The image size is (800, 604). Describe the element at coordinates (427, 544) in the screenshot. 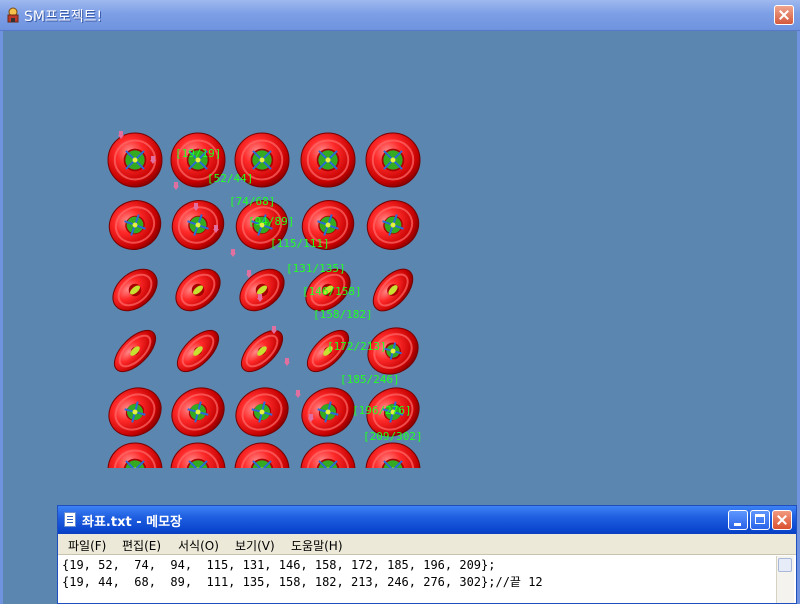

I see `menu-bar: 파일(F) 편집(E) 서식(O) 보기(V) 도움말(H)` at that location.